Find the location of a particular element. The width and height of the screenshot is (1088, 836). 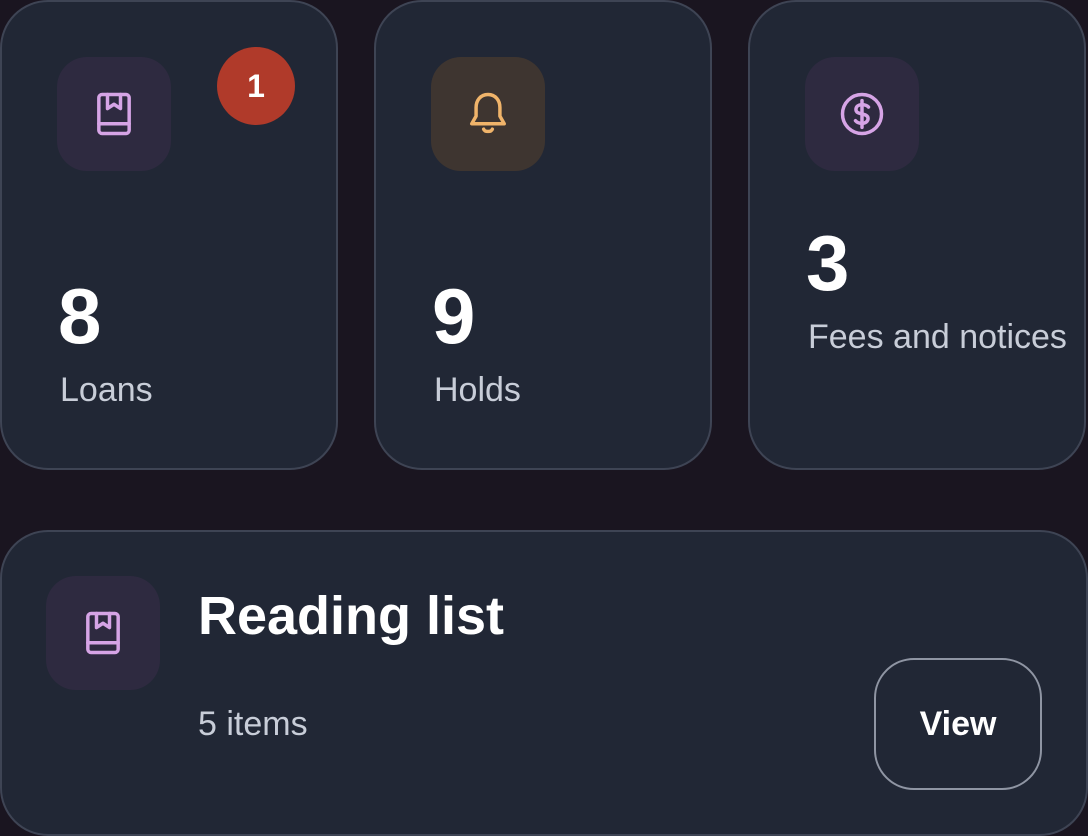

fees-icon-tile is located at coordinates (862, 114).